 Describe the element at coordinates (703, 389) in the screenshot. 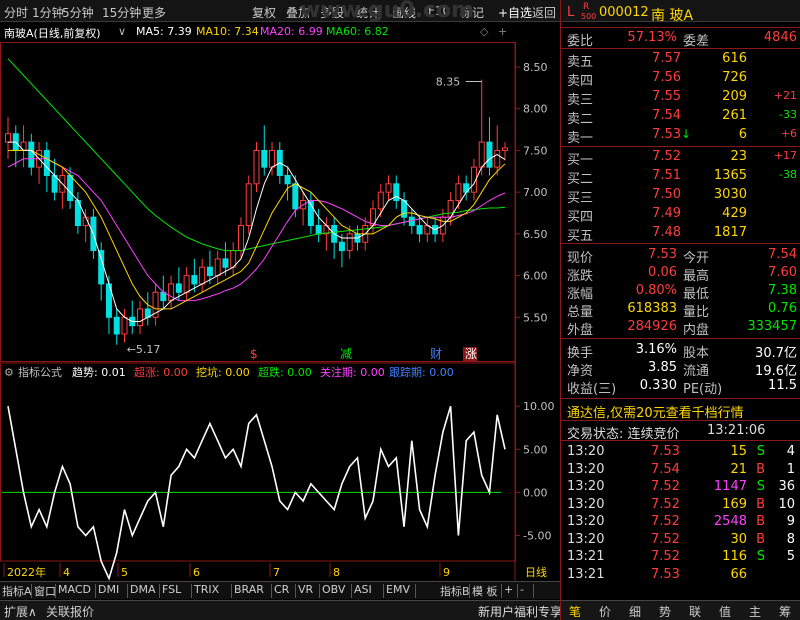

I see `stat-label: PE(动)` at that location.